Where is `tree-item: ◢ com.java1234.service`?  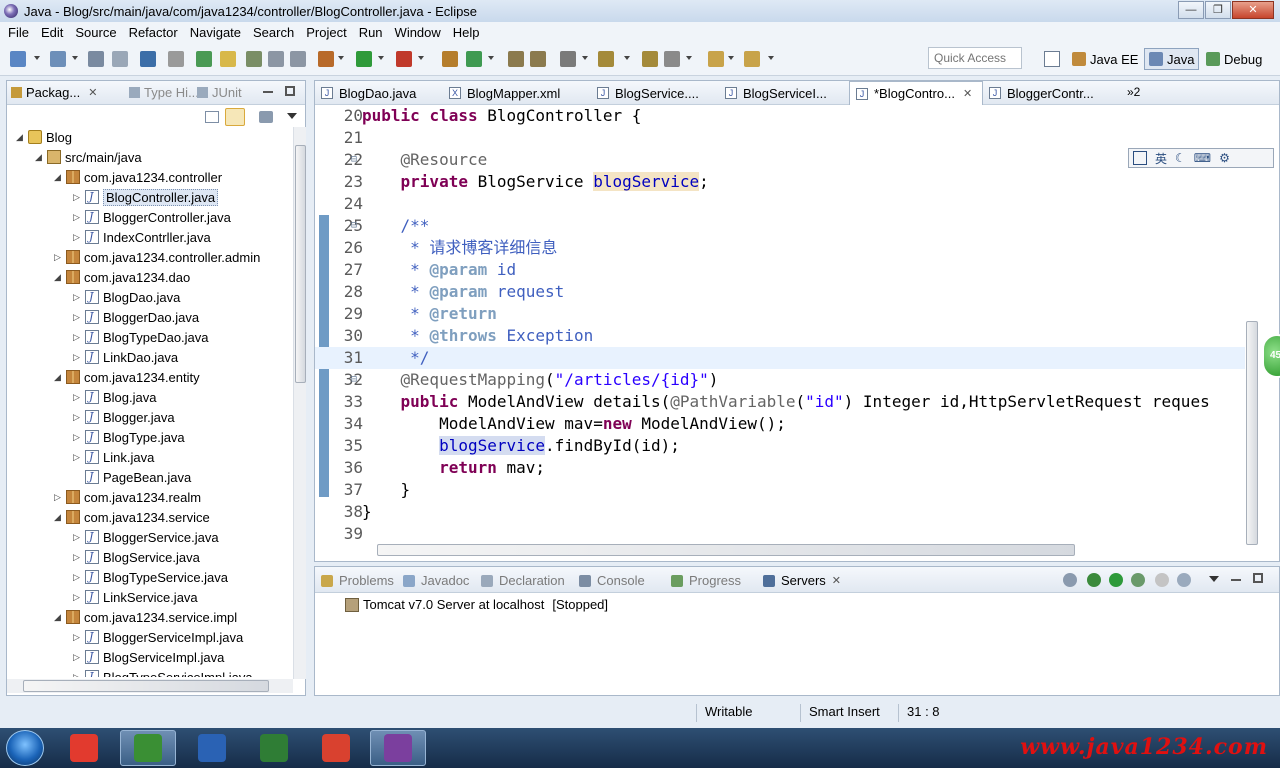
tree-item: ◢ com.java1234.service is located at coordinates (131, 517).